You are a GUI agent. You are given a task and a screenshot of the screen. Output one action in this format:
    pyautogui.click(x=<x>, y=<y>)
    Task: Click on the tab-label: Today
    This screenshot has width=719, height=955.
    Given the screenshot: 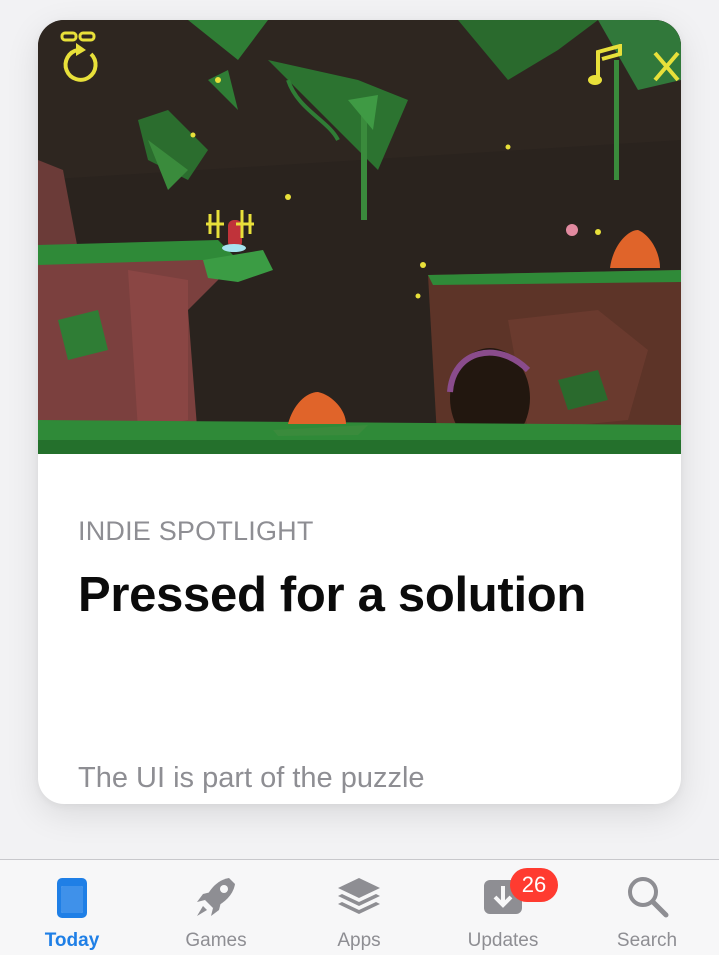 What is the action you would take?
    pyautogui.click(x=72, y=940)
    